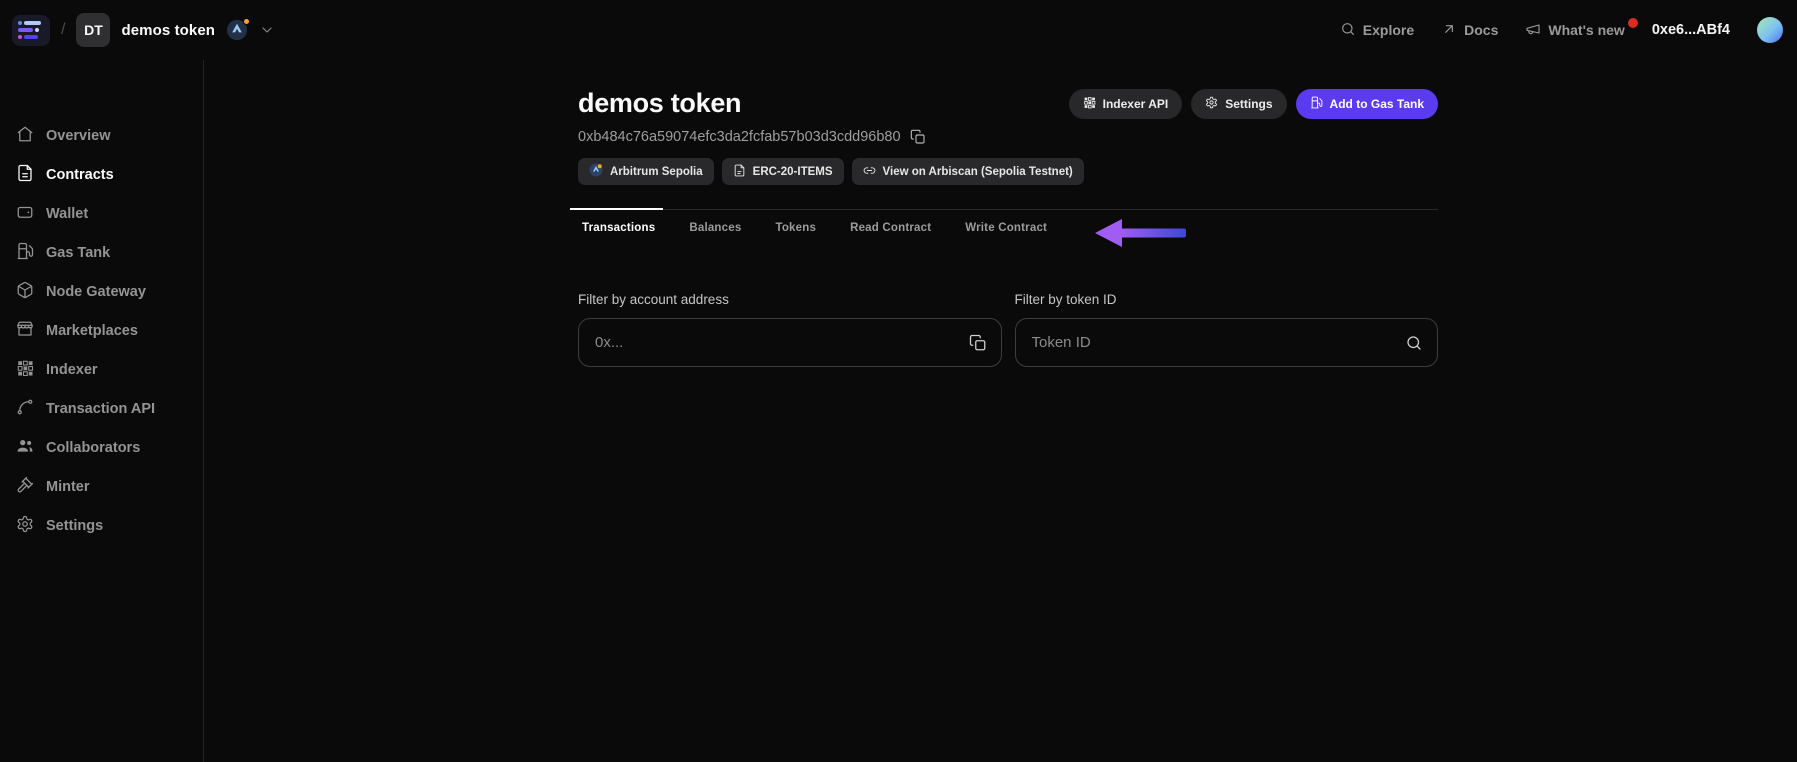  I want to click on token-id-input, so click(1226, 342).